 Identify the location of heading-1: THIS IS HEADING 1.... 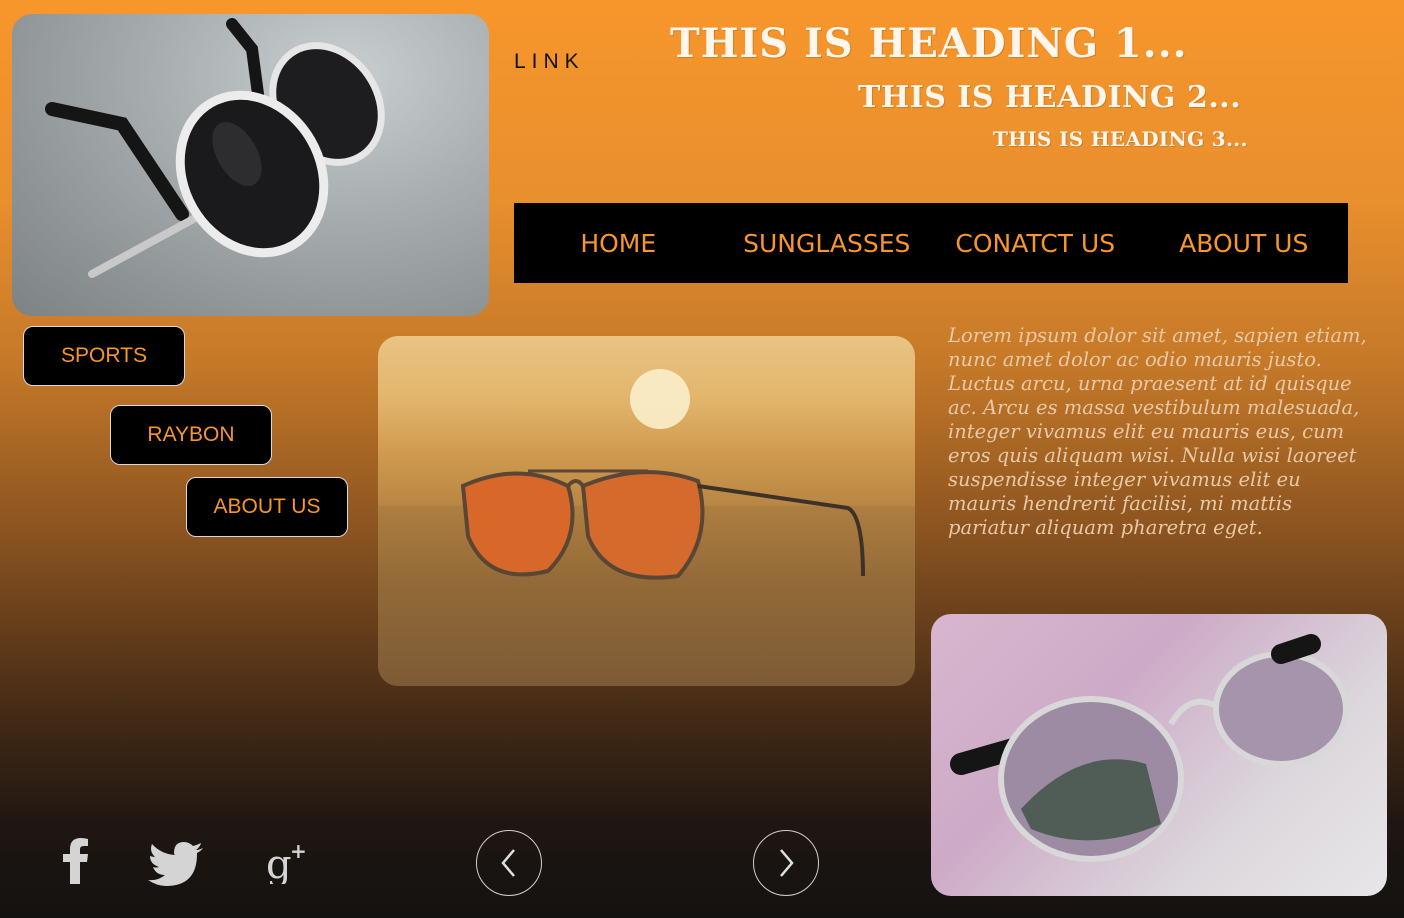
(929, 43).